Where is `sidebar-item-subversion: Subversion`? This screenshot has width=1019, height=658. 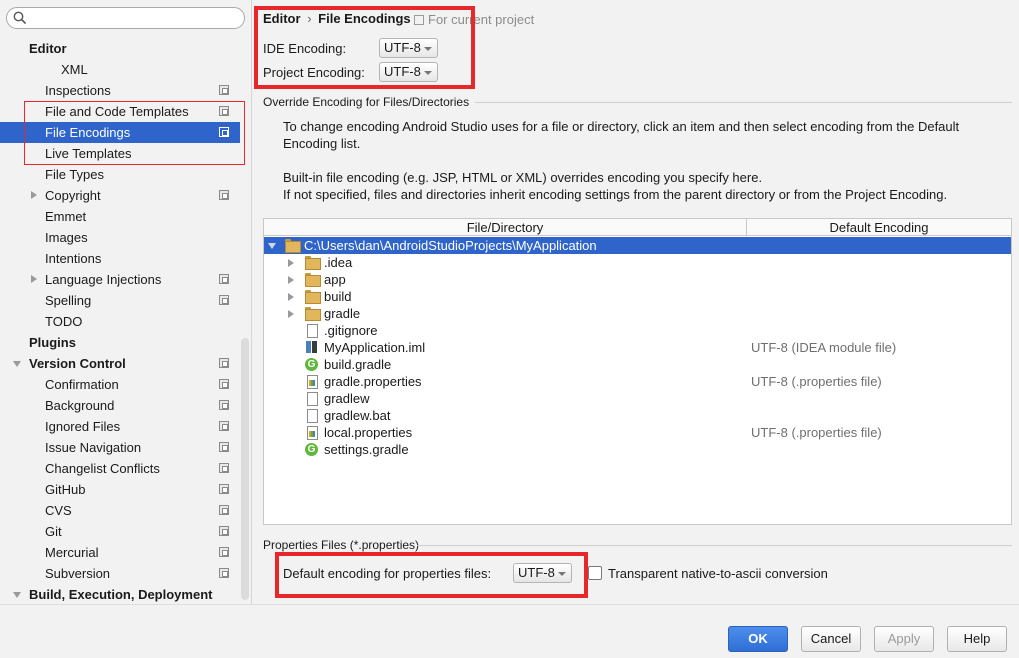 sidebar-item-subversion: Subversion is located at coordinates (120, 573).